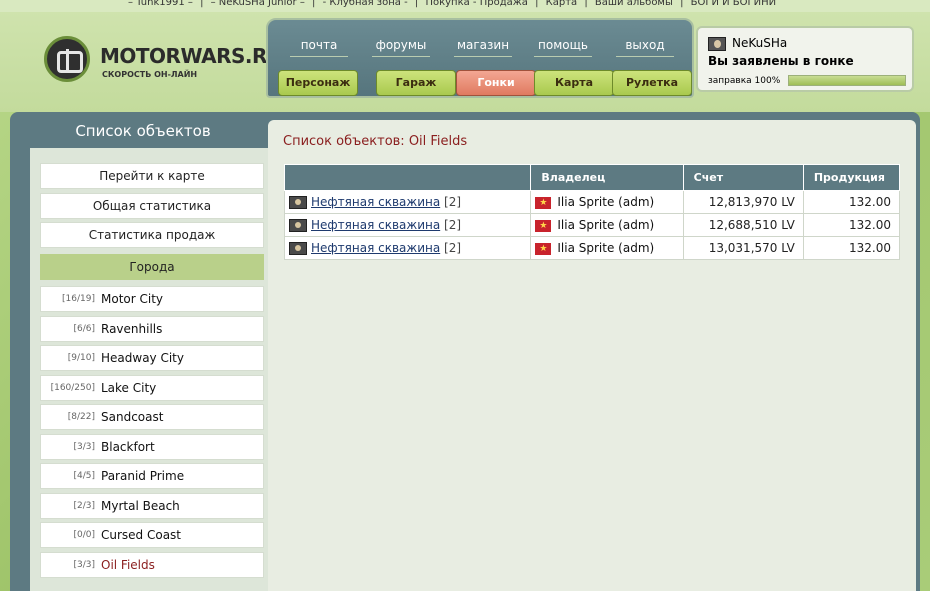 The image size is (930, 591). What do you see at coordinates (152, 417) in the screenshot?
I see `city-item: [8/22] Sandcoast` at bounding box center [152, 417].